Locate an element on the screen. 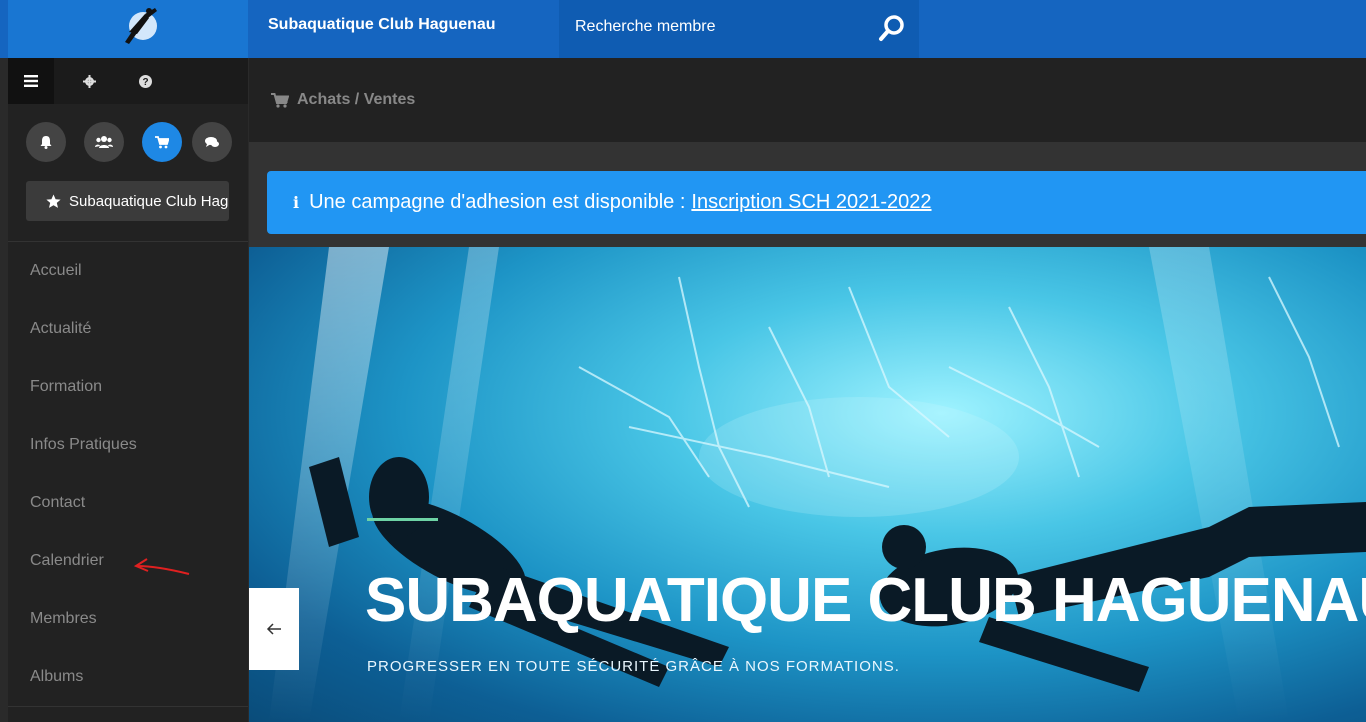 The image size is (1366, 722). tab-settings is located at coordinates (89, 81).